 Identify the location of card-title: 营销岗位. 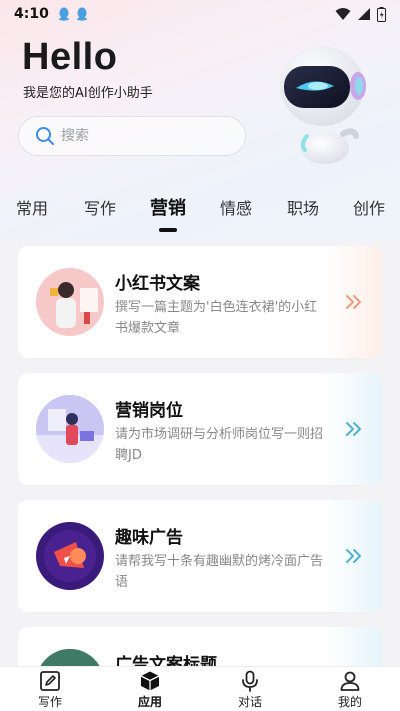
(149, 411).